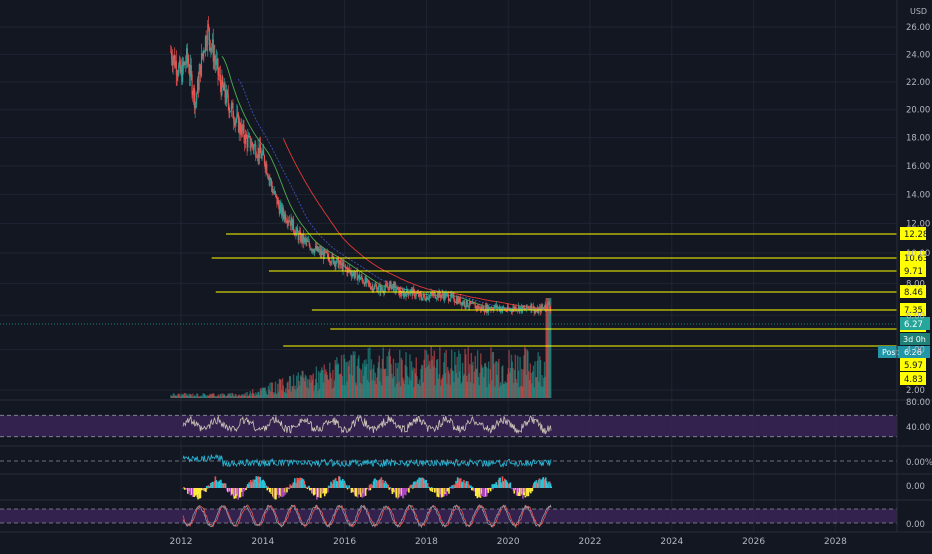 The height and width of the screenshot is (554, 932). What do you see at coordinates (915, 391) in the screenshot?
I see `price-tick-label: 2.00` at bounding box center [915, 391].